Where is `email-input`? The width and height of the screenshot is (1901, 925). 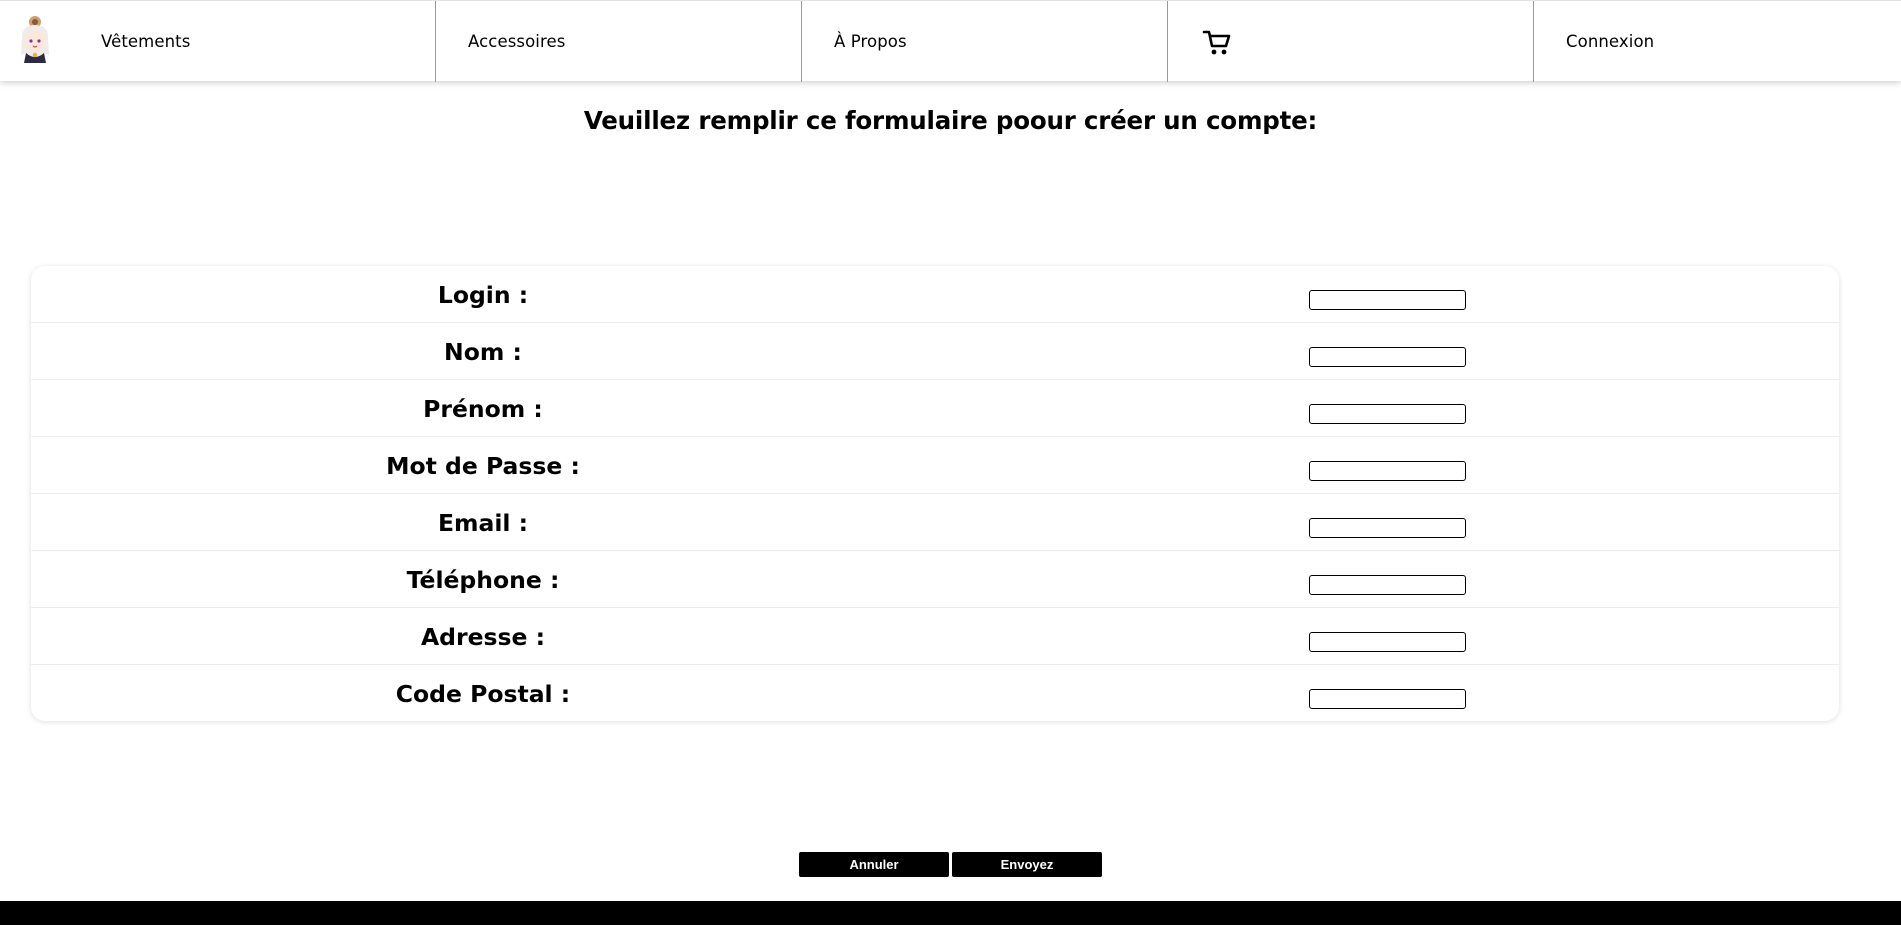
email-input is located at coordinates (1387, 528).